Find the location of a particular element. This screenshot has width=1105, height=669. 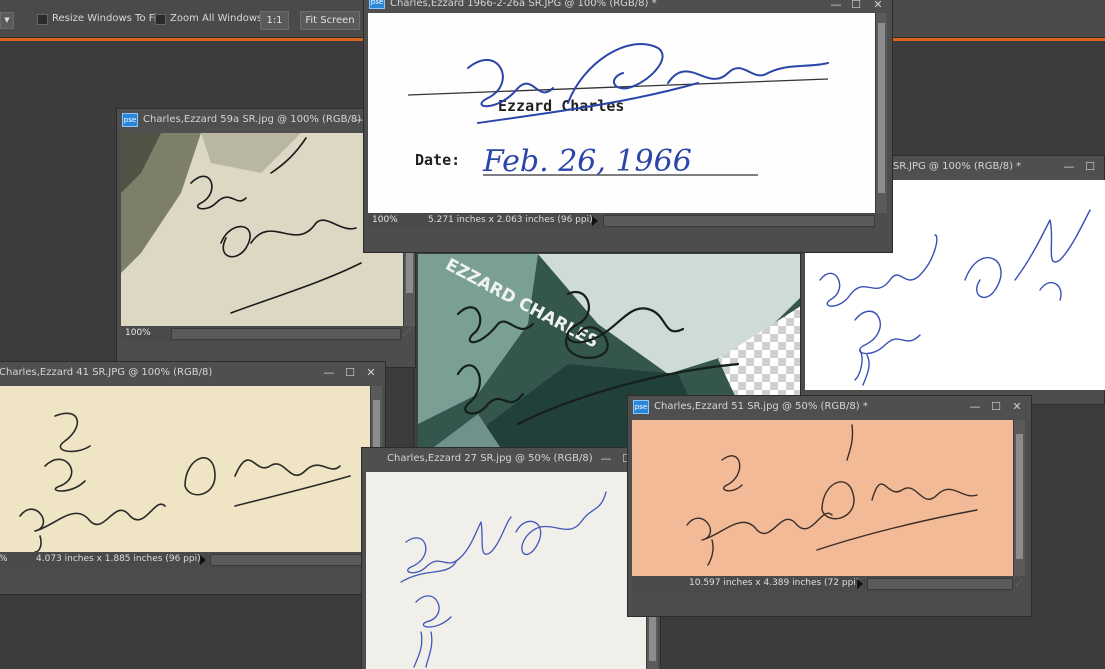

status-bar: 10.597 inches x 4.389 inches (72 ppi) is located at coordinates (822, 584).